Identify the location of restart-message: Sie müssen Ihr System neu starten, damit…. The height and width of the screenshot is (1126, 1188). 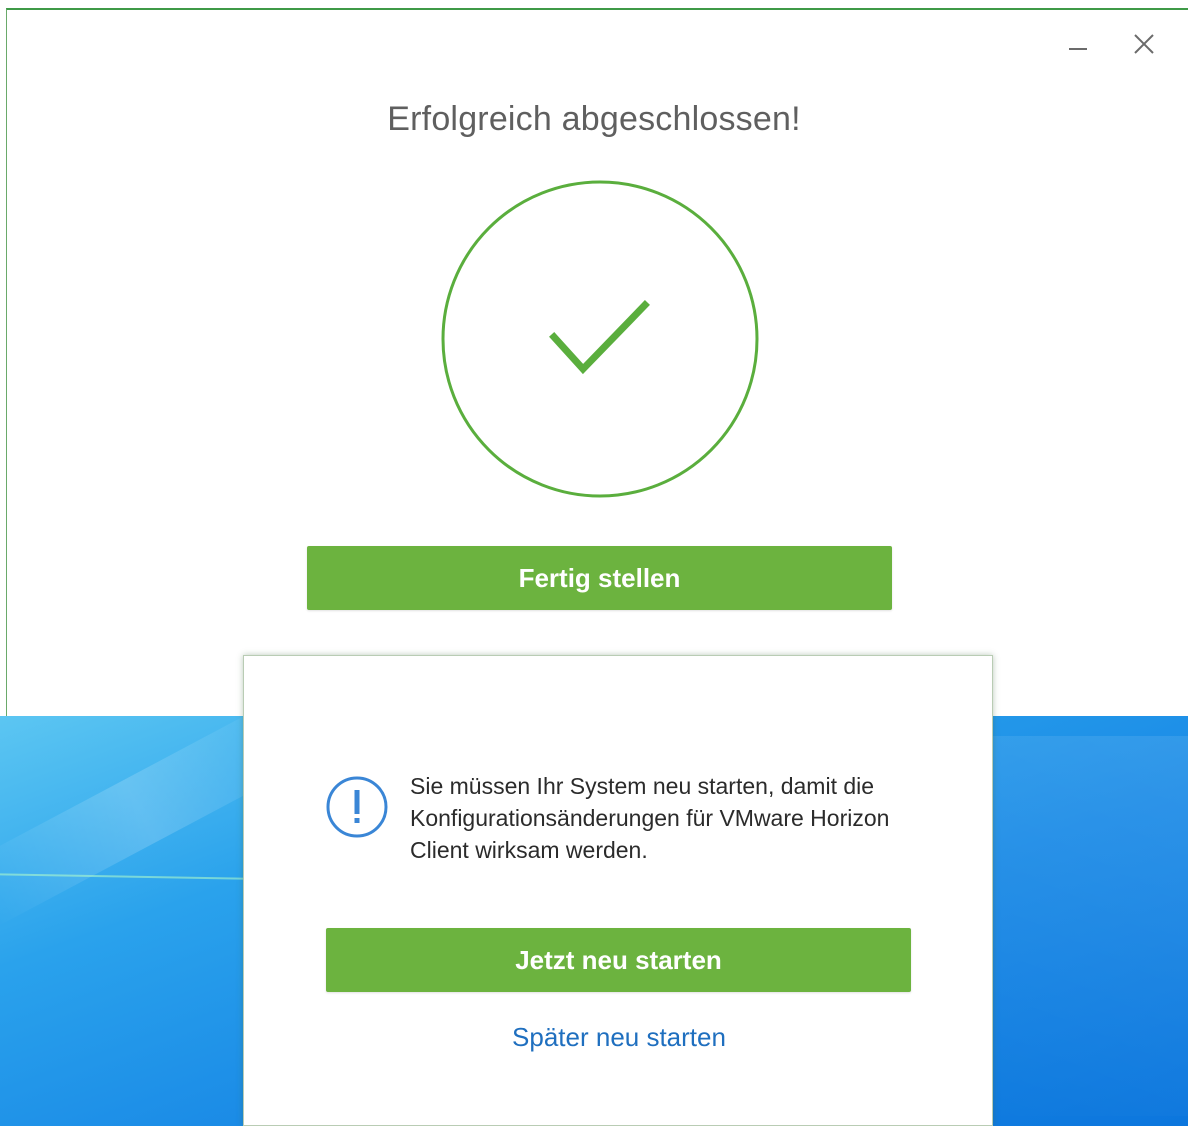
(650, 818).